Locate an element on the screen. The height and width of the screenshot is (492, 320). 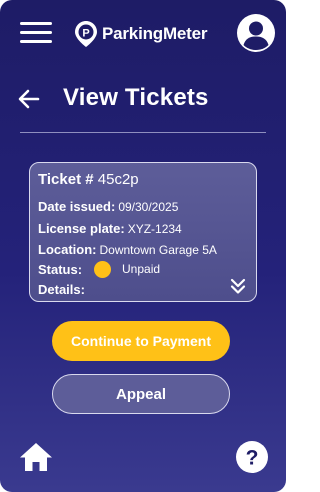
home-icon is located at coordinates (36, 457).